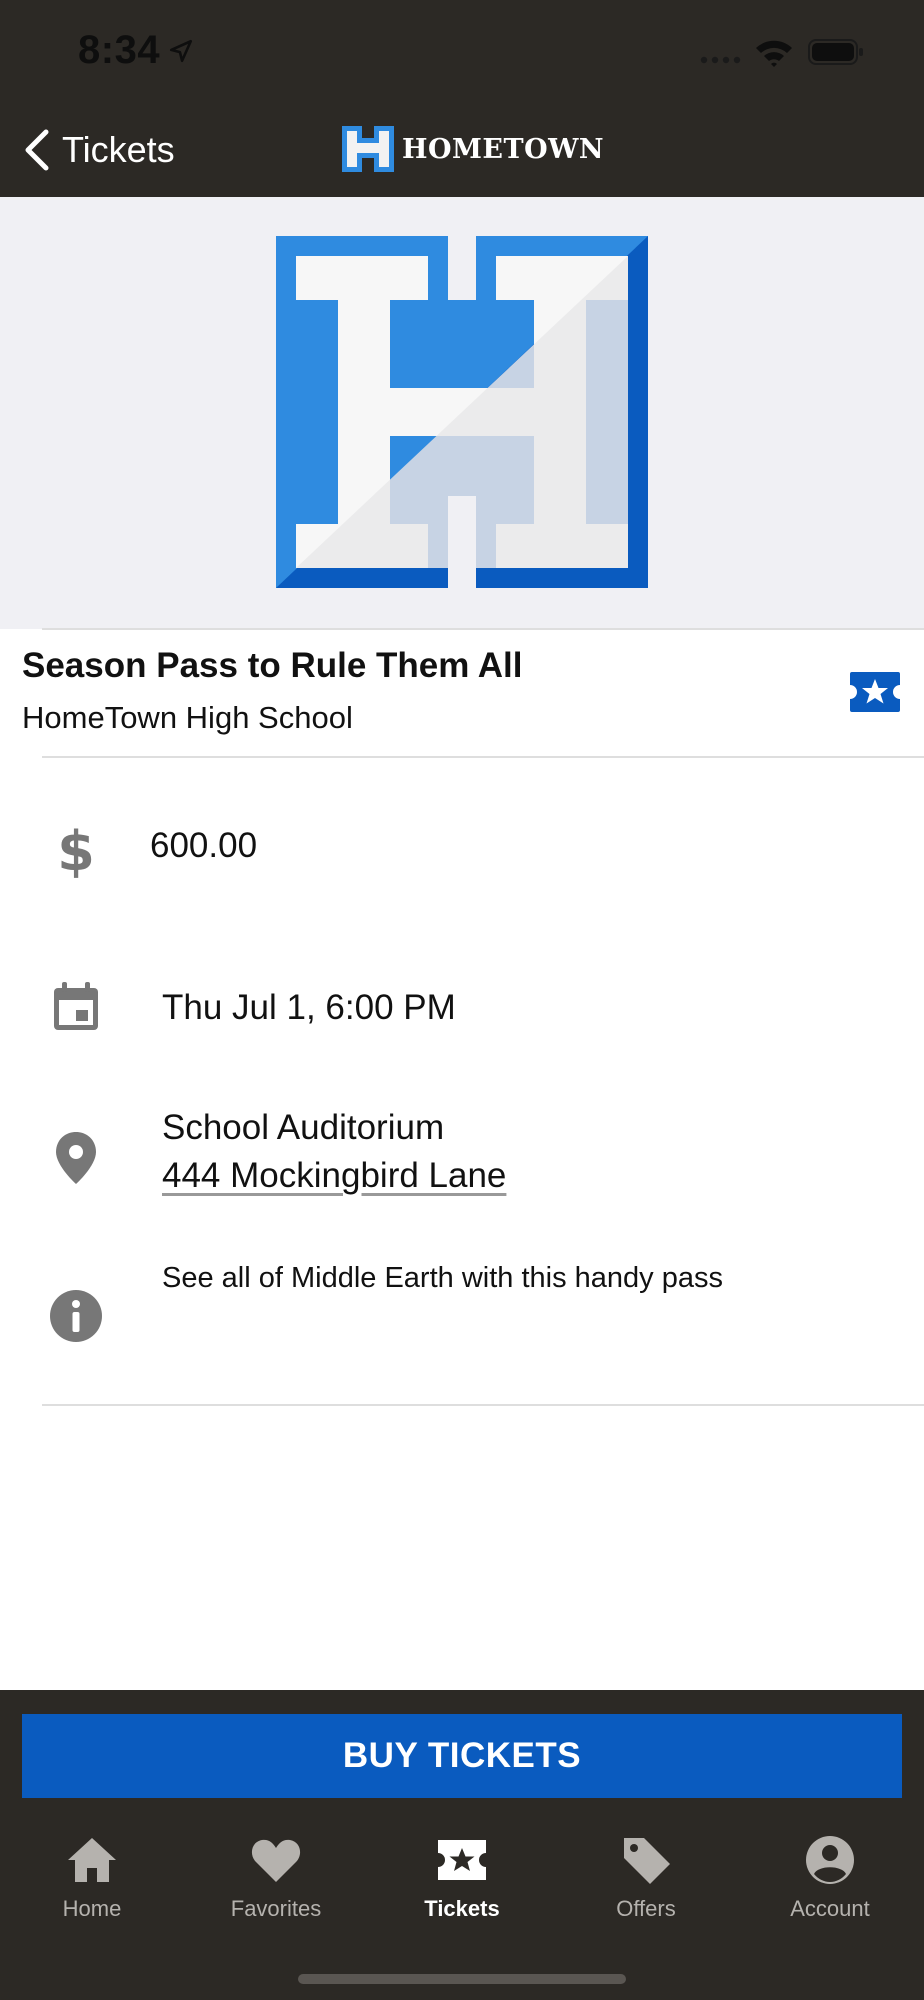 This screenshot has width=924, height=2000. Describe the element at coordinates (92, 1860) in the screenshot. I see `home-icon` at that location.